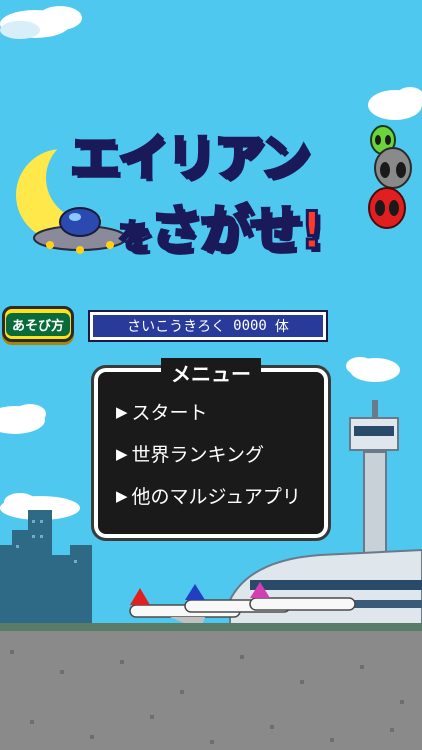 The image size is (422, 750). What do you see at coordinates (46, 567) in the screenshot?
I see `city-skyline` at bounding box center [46, 567].